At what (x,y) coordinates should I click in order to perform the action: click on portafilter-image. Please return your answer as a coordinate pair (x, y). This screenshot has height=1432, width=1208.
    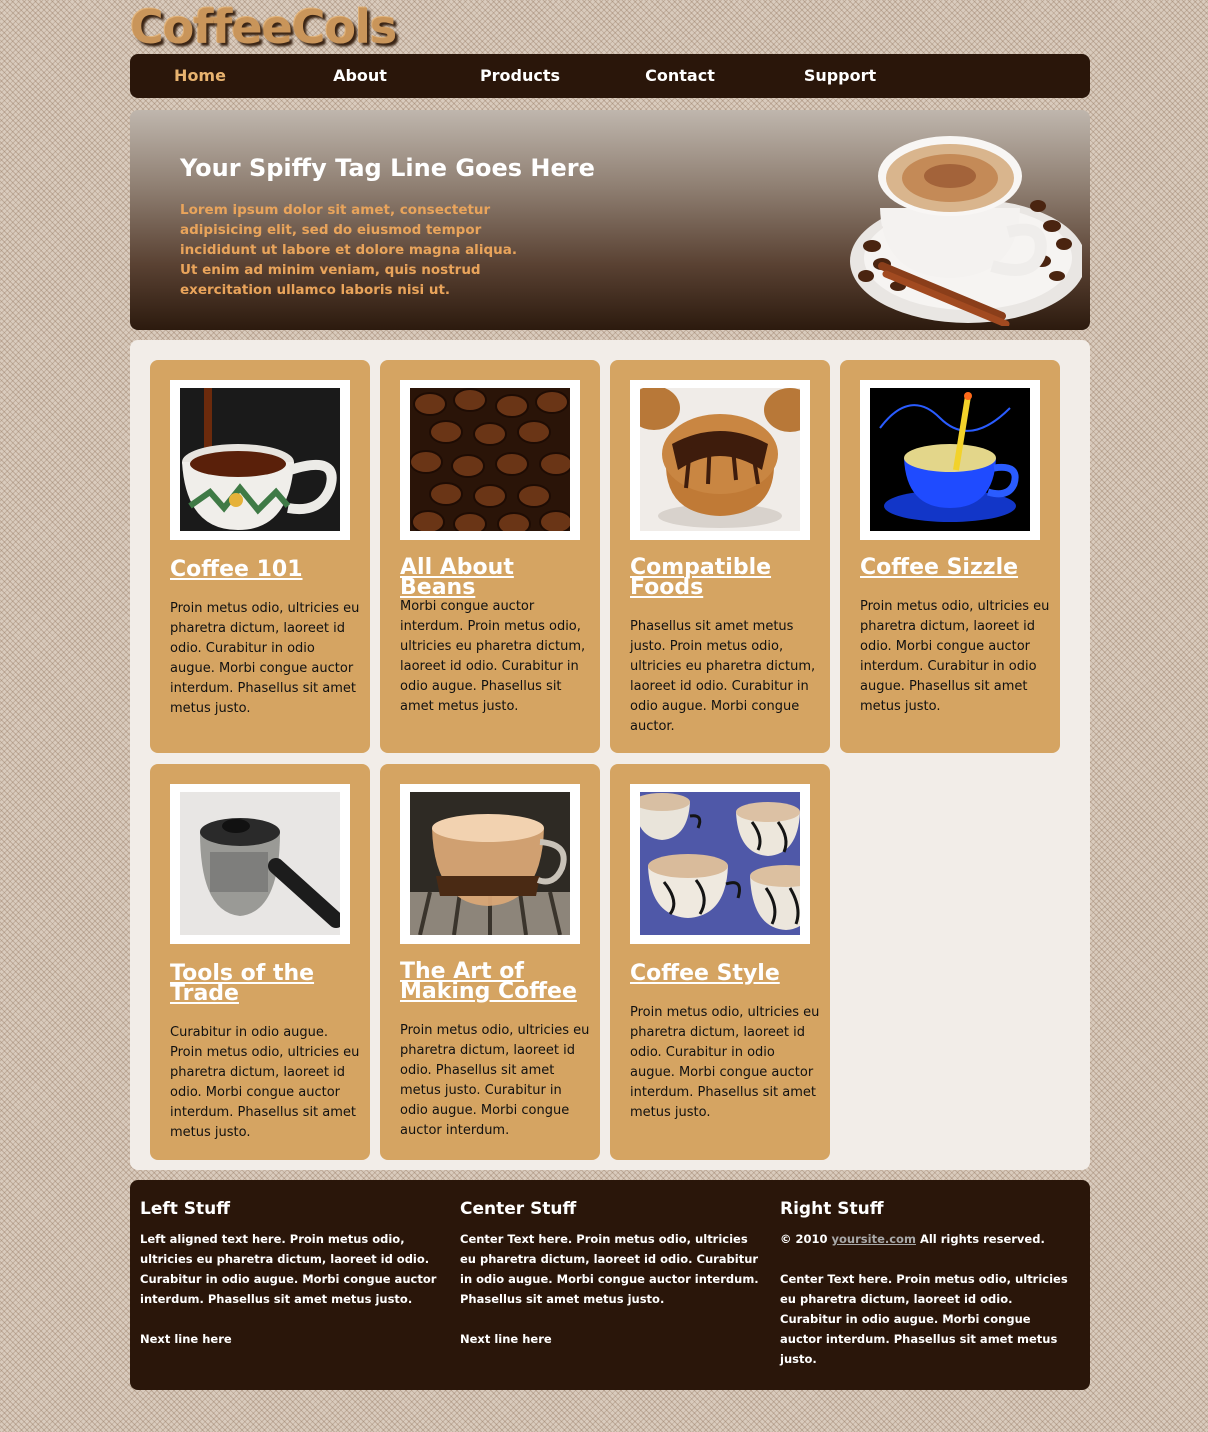
    Looking at the image, I should click on (260, 863).